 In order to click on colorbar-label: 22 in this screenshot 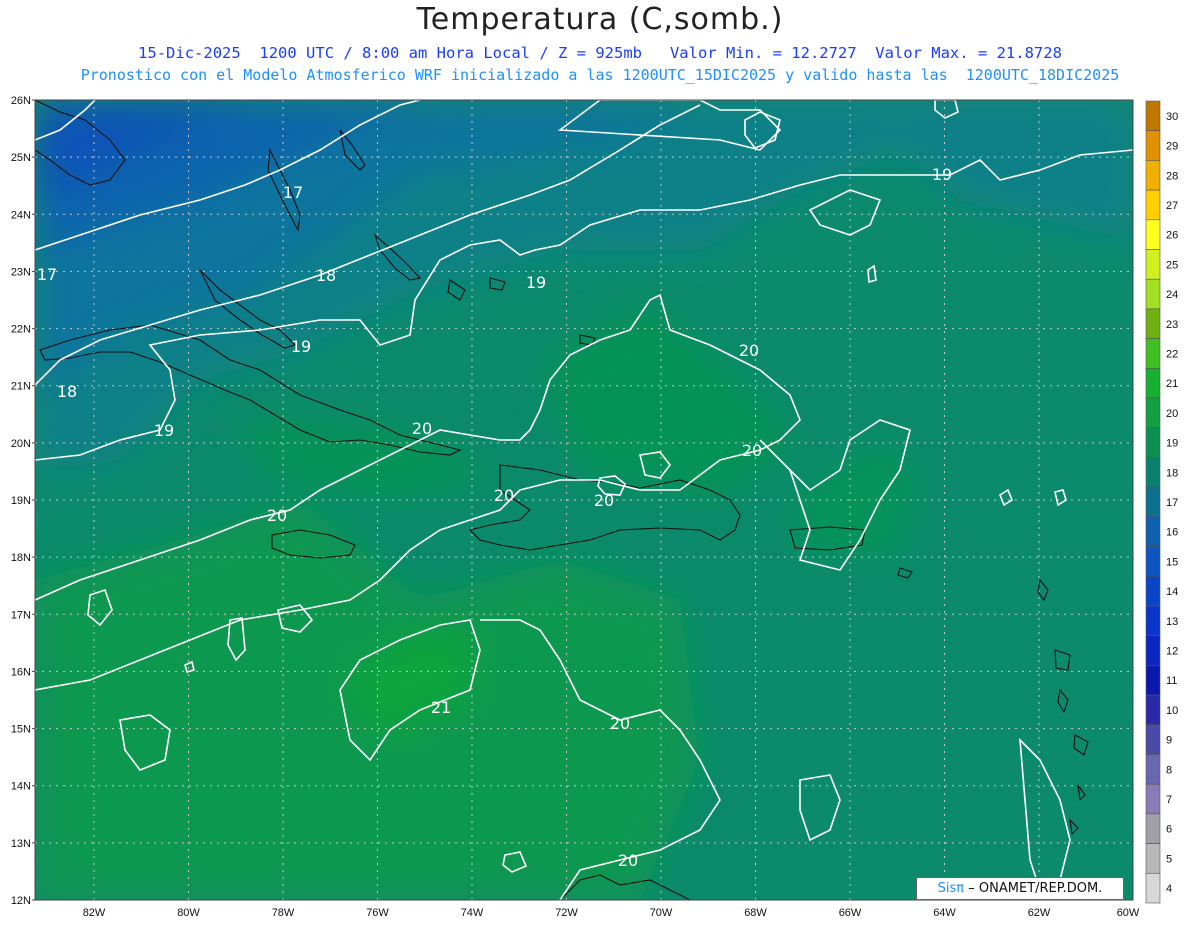, I will do `click(1172, 354)`.